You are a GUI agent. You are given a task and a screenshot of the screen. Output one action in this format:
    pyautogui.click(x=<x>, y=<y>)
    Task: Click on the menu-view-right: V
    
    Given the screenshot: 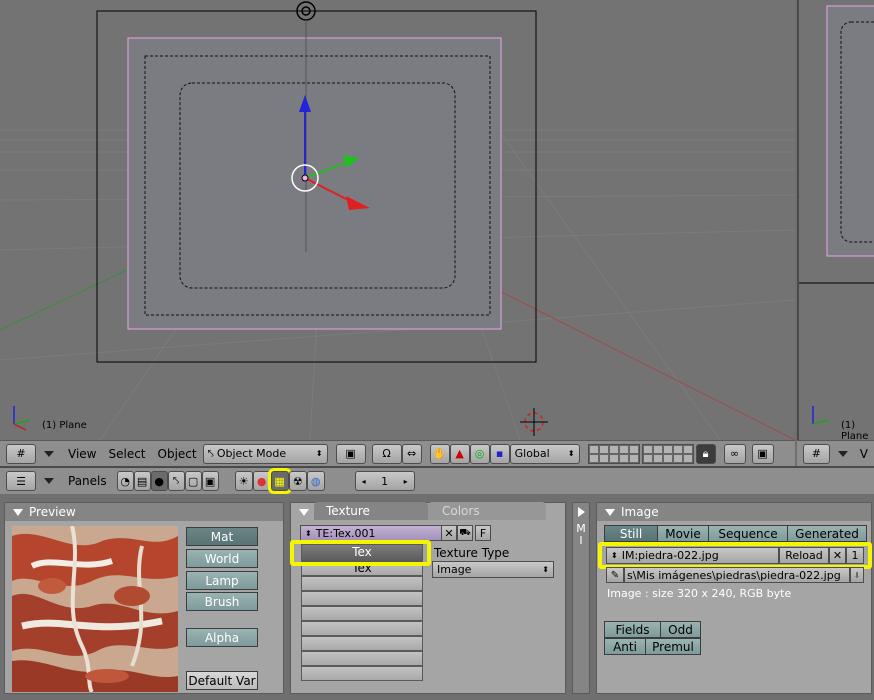 What is the action you would take?
    pyautogui.click(x=864, y=454)
    